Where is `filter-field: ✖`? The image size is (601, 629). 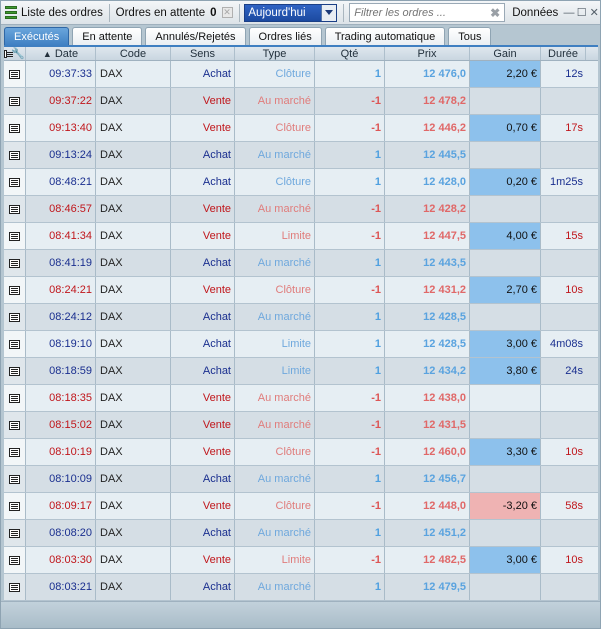
filter-field: ✖ is located at coordinates (427, 12).